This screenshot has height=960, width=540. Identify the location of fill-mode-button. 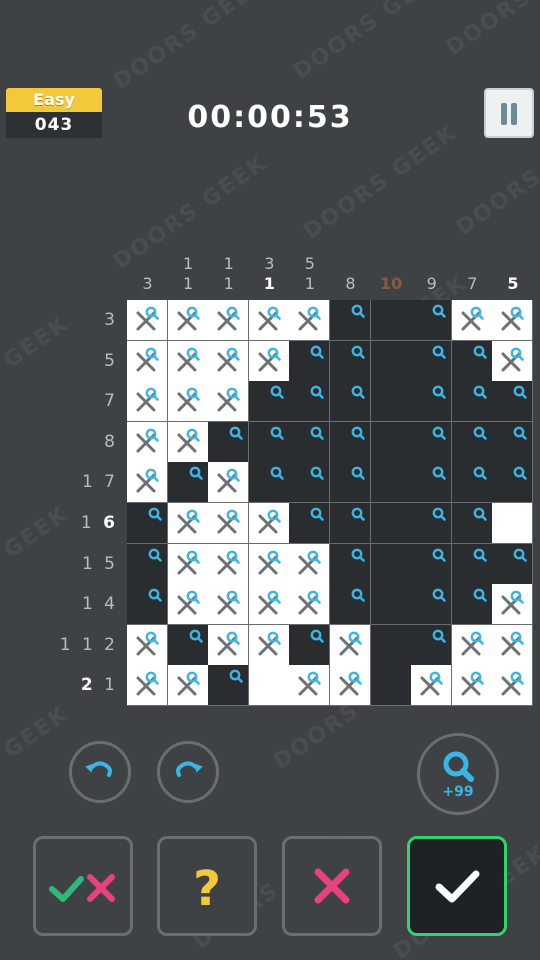
(457, 886).